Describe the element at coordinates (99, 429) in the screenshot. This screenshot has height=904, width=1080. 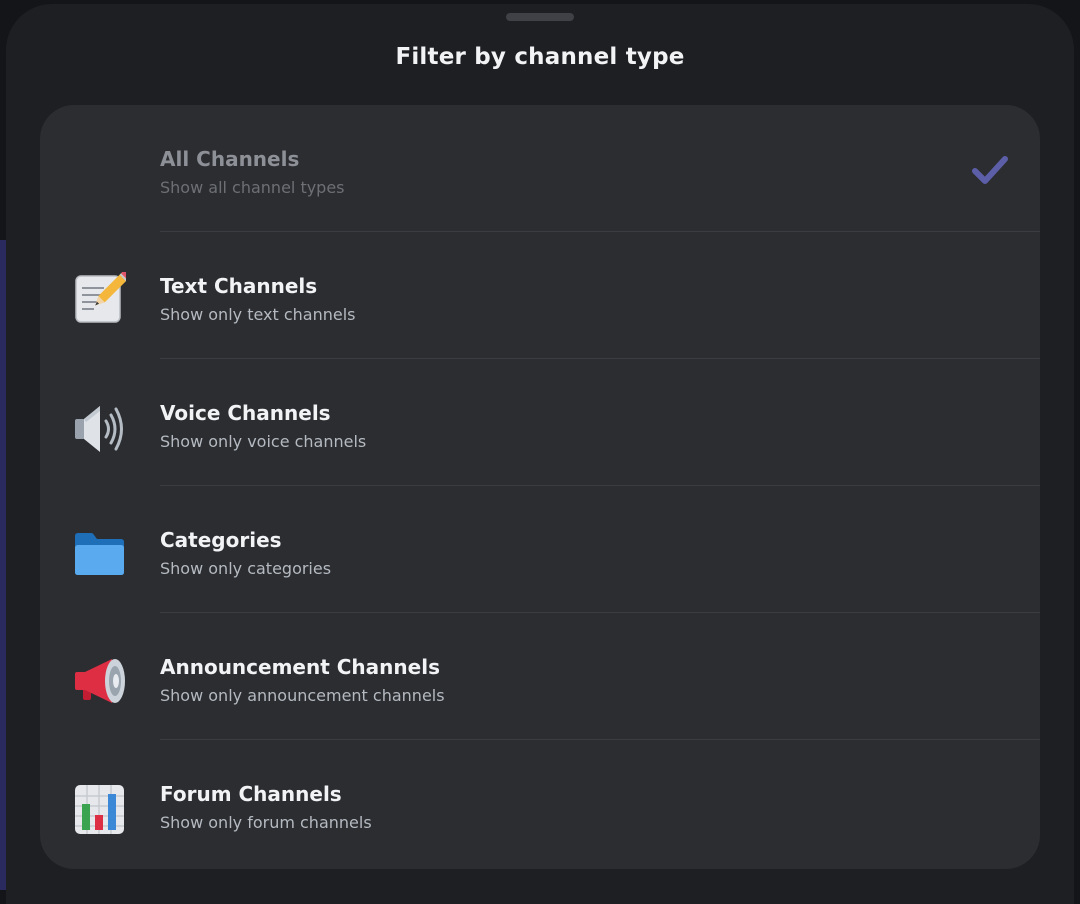
I see `speaker-icon` at that location.